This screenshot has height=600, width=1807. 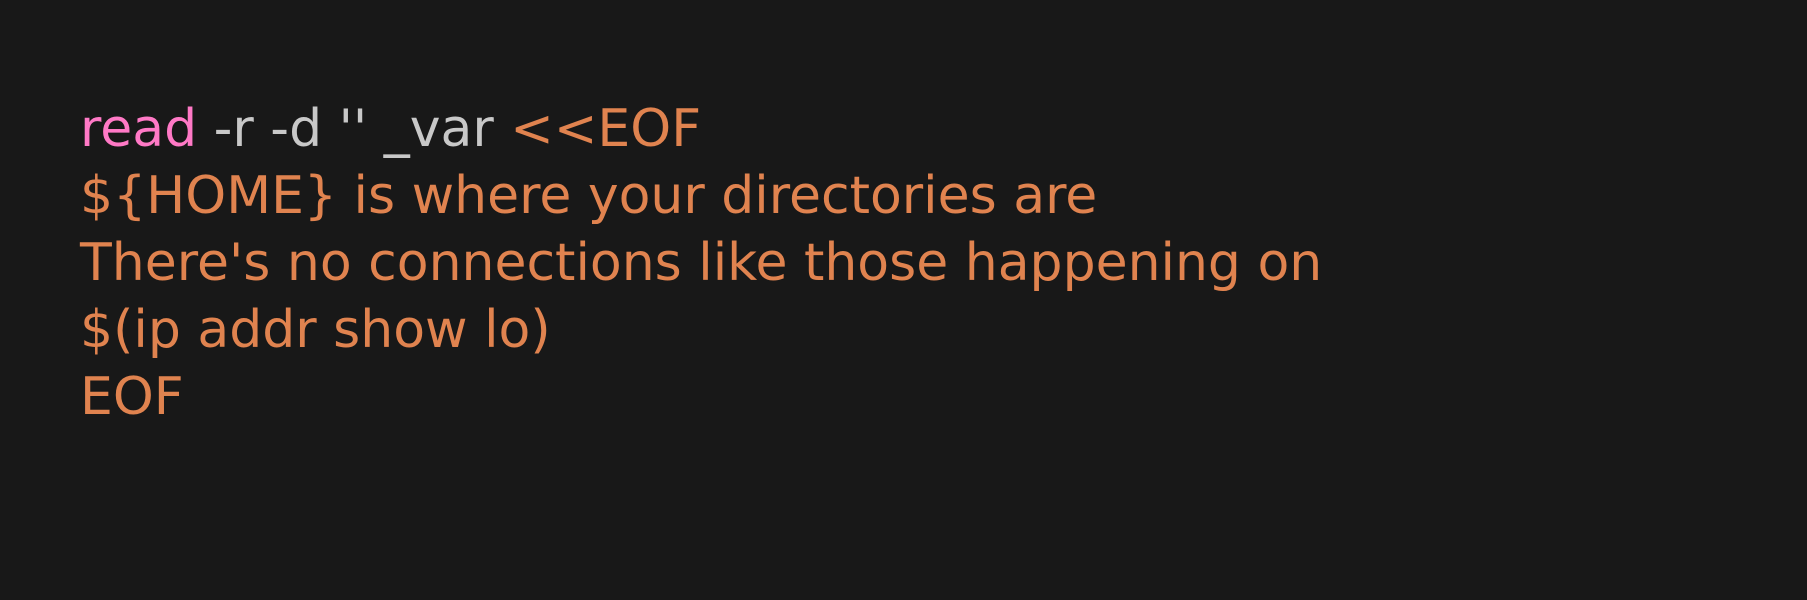 I want to click on code-line-4: $(ip addr show lo), so click(x=701, y=330).